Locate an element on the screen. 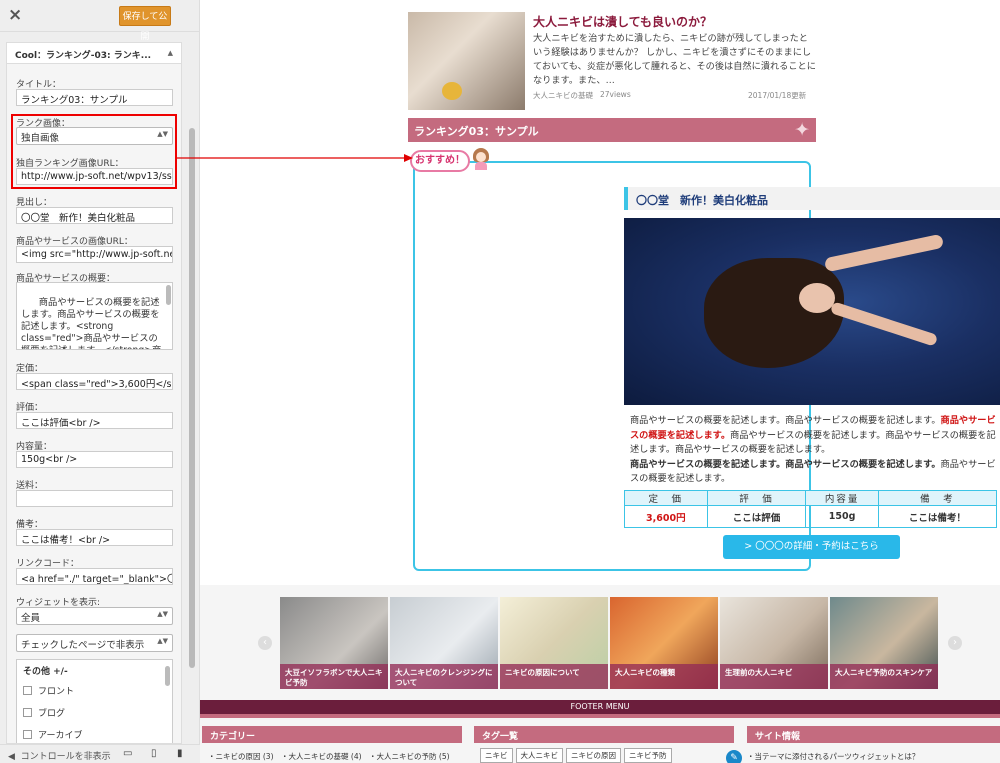  list-scrollbar is located at coordinates (167, 676).